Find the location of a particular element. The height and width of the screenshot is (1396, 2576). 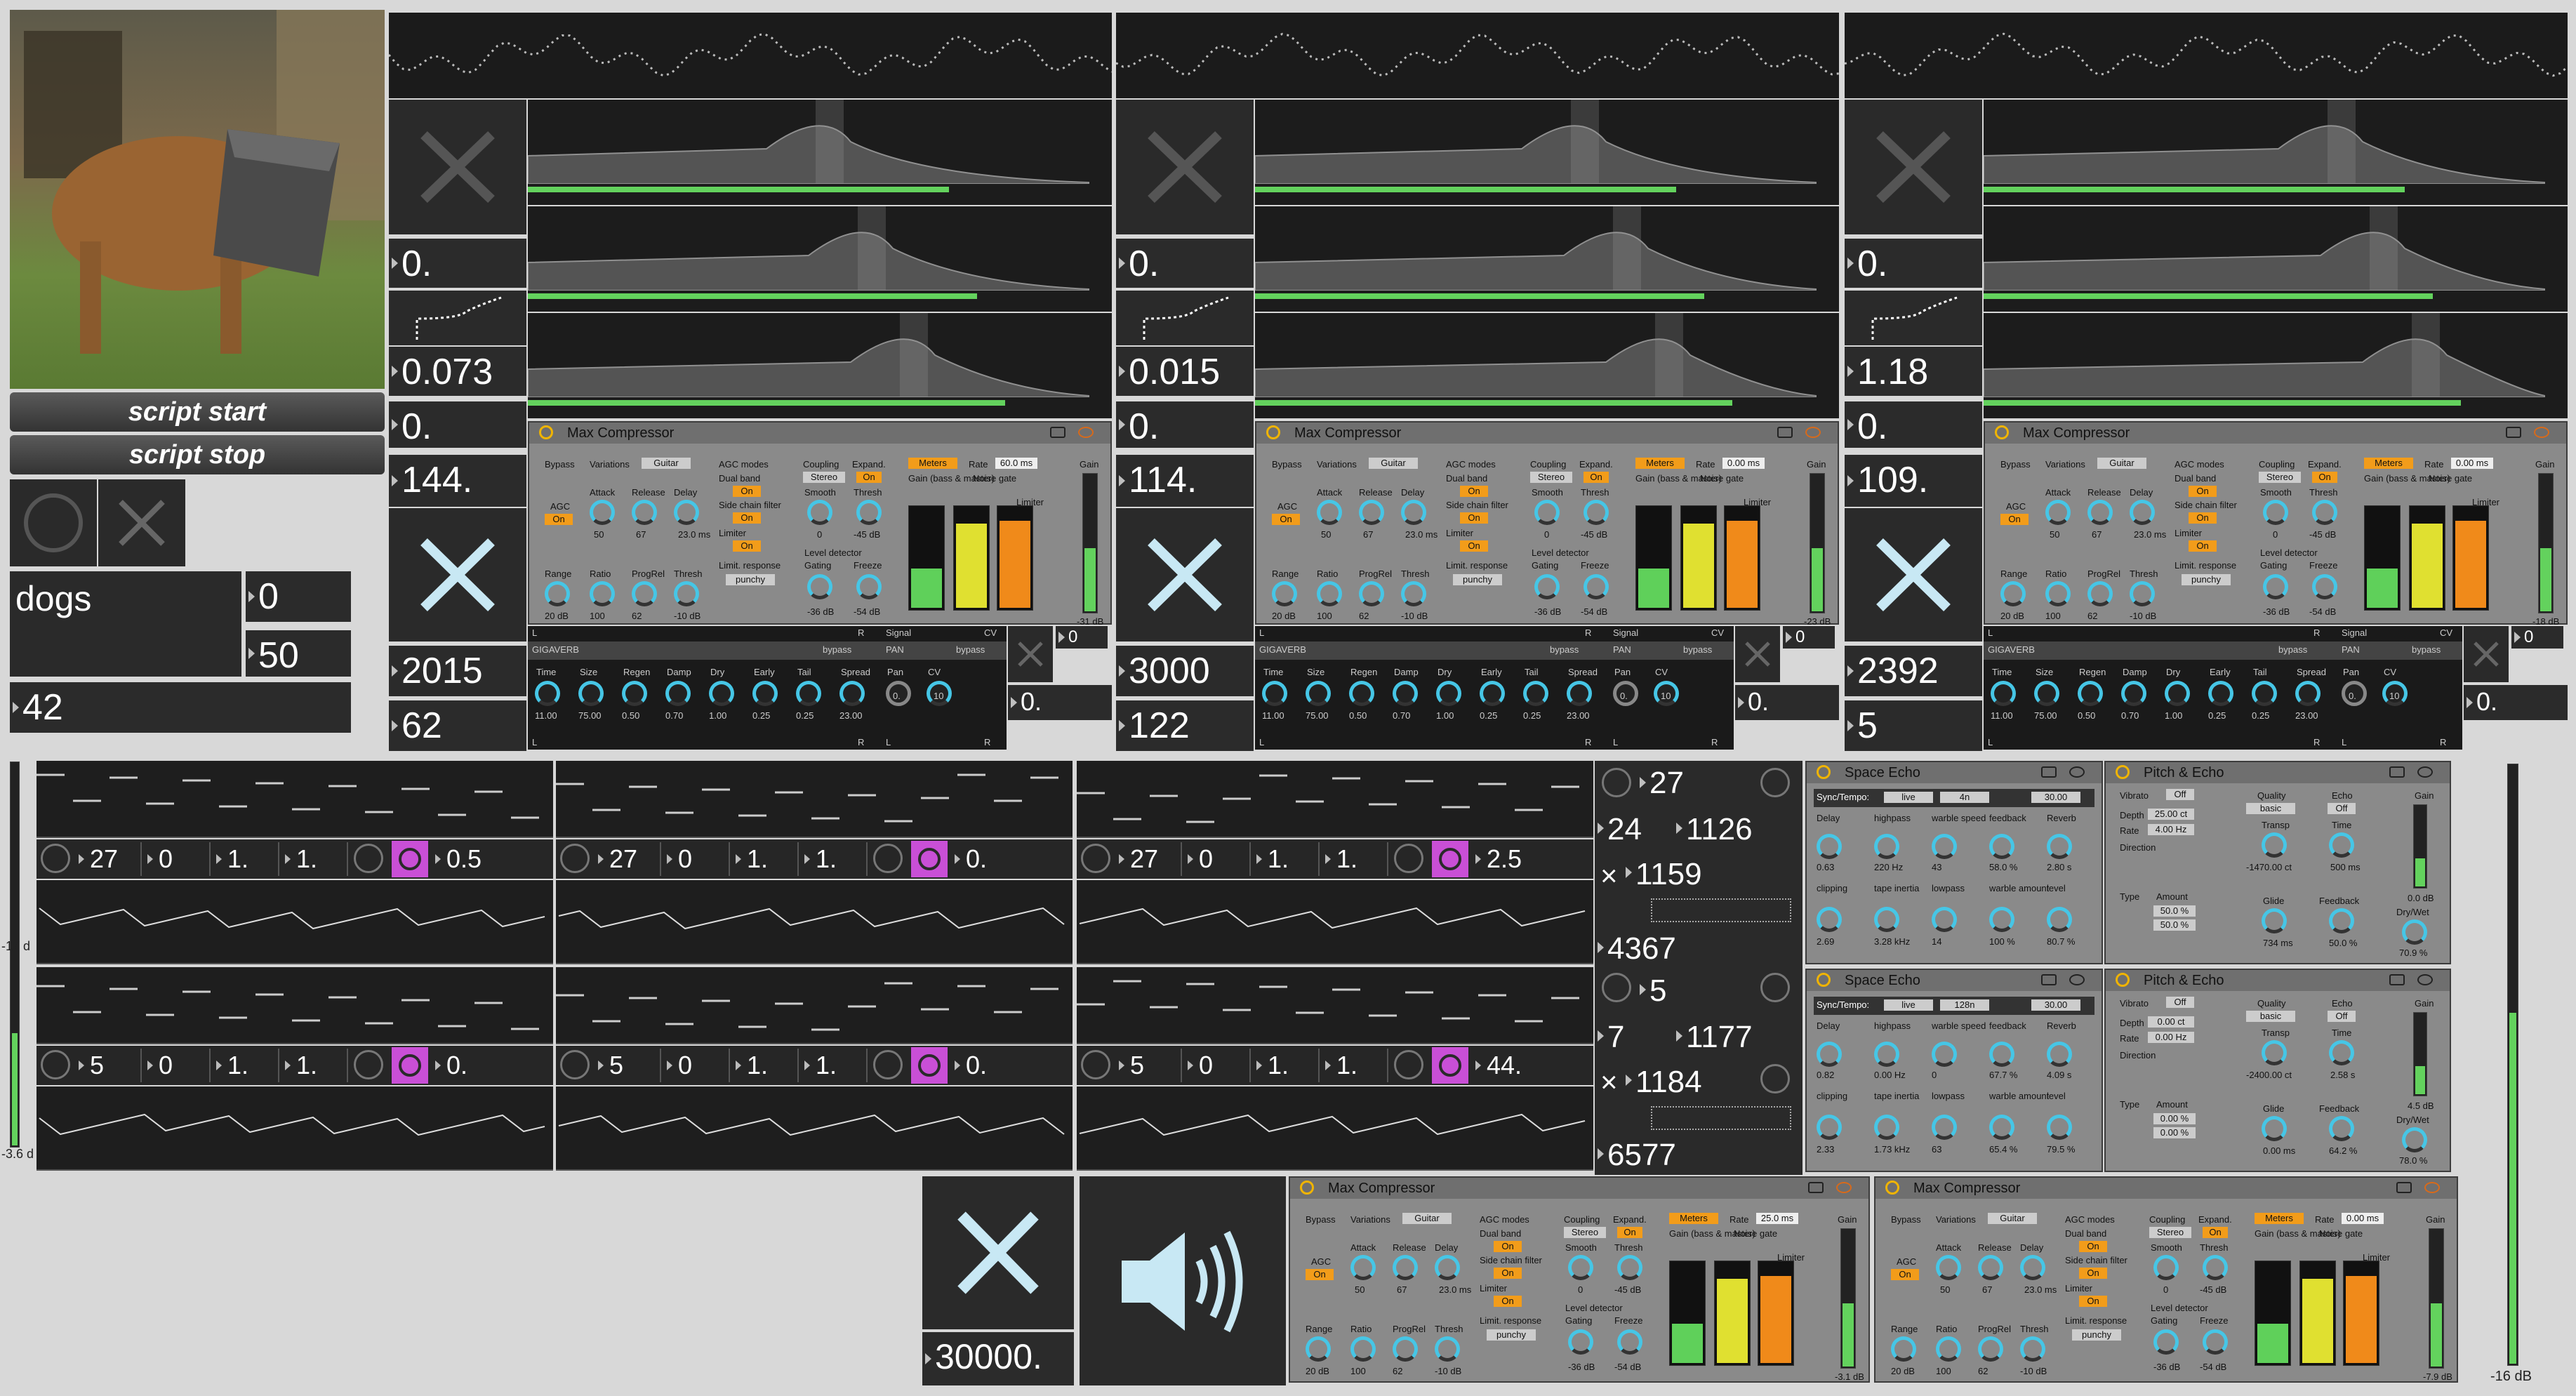

progrel-knob is located at coordinates (1991, 1349).